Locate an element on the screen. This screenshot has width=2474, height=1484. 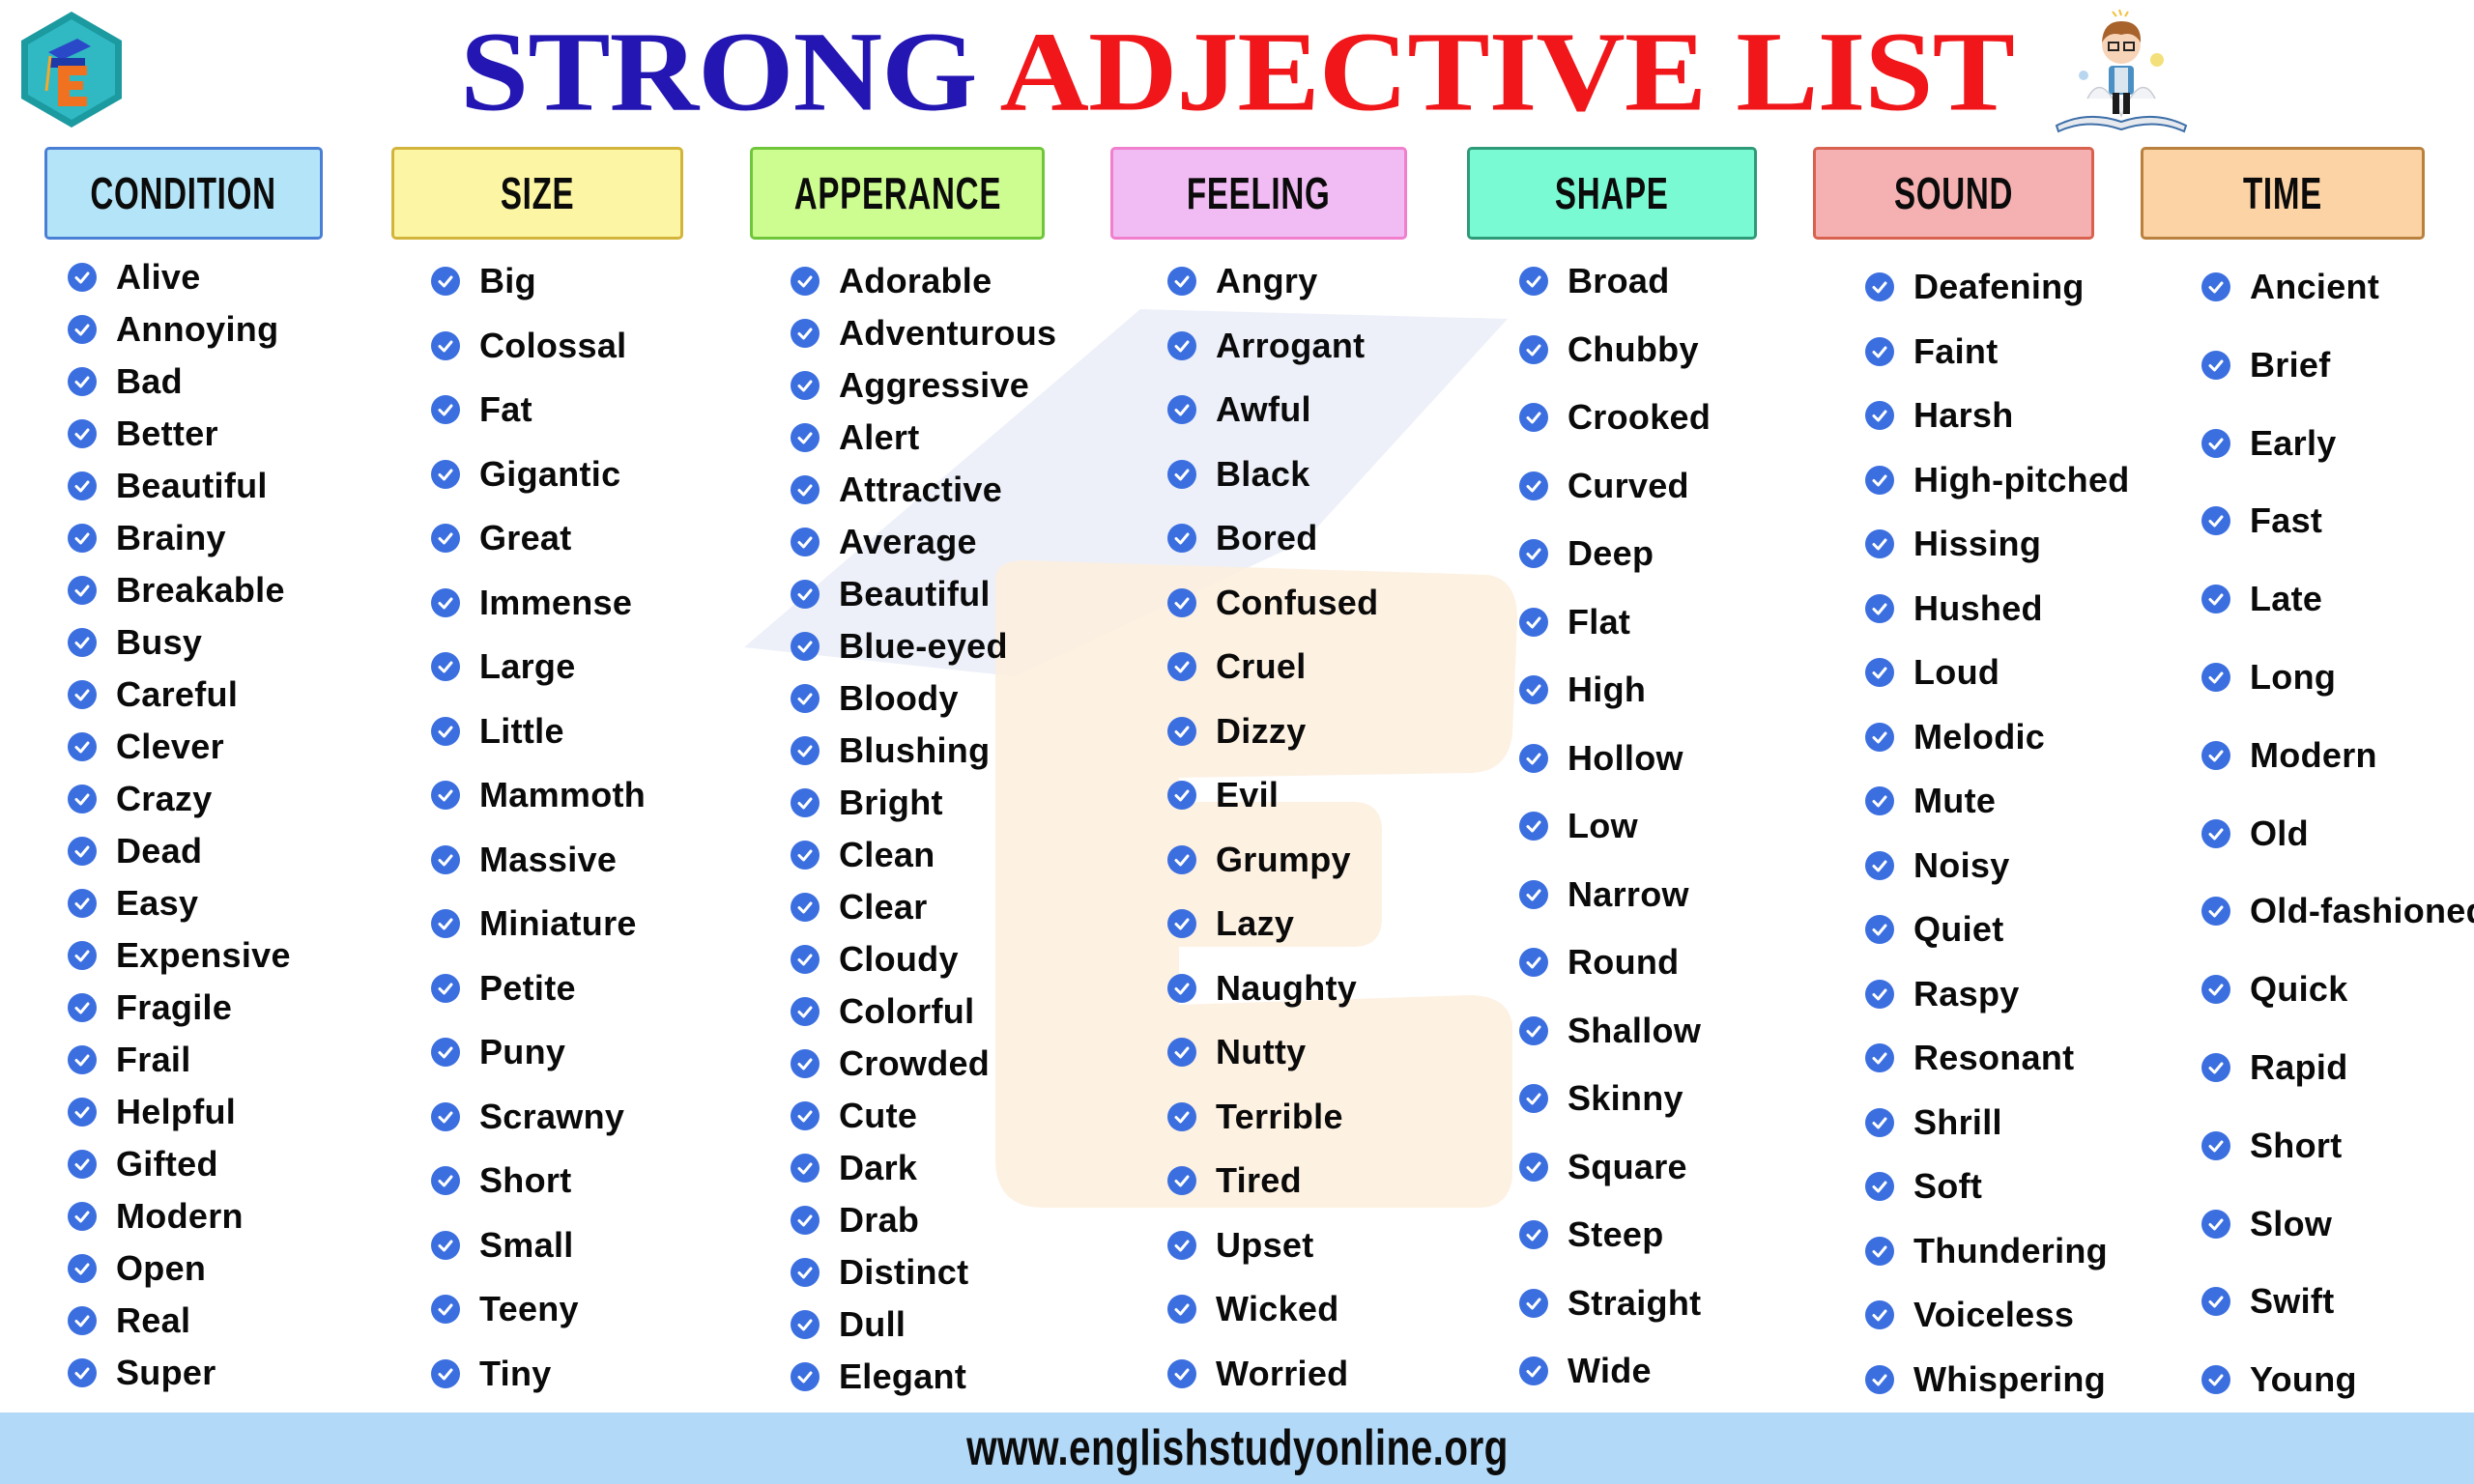
list-item: Noisy is located at coordinates (1938, 866).